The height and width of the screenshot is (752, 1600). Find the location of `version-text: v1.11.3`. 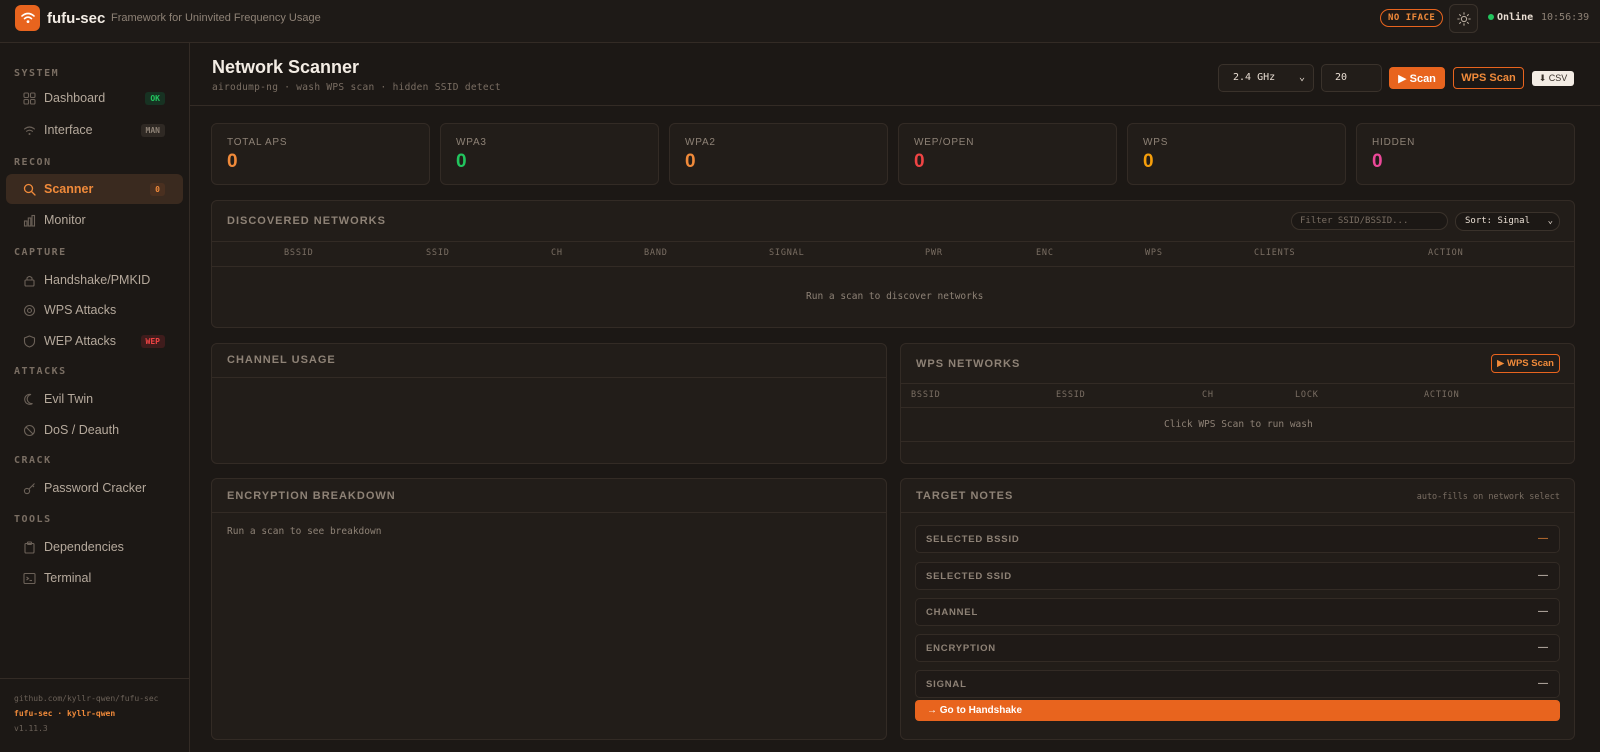

version-text: v1.11.3 is located at coordinates (31, 728).